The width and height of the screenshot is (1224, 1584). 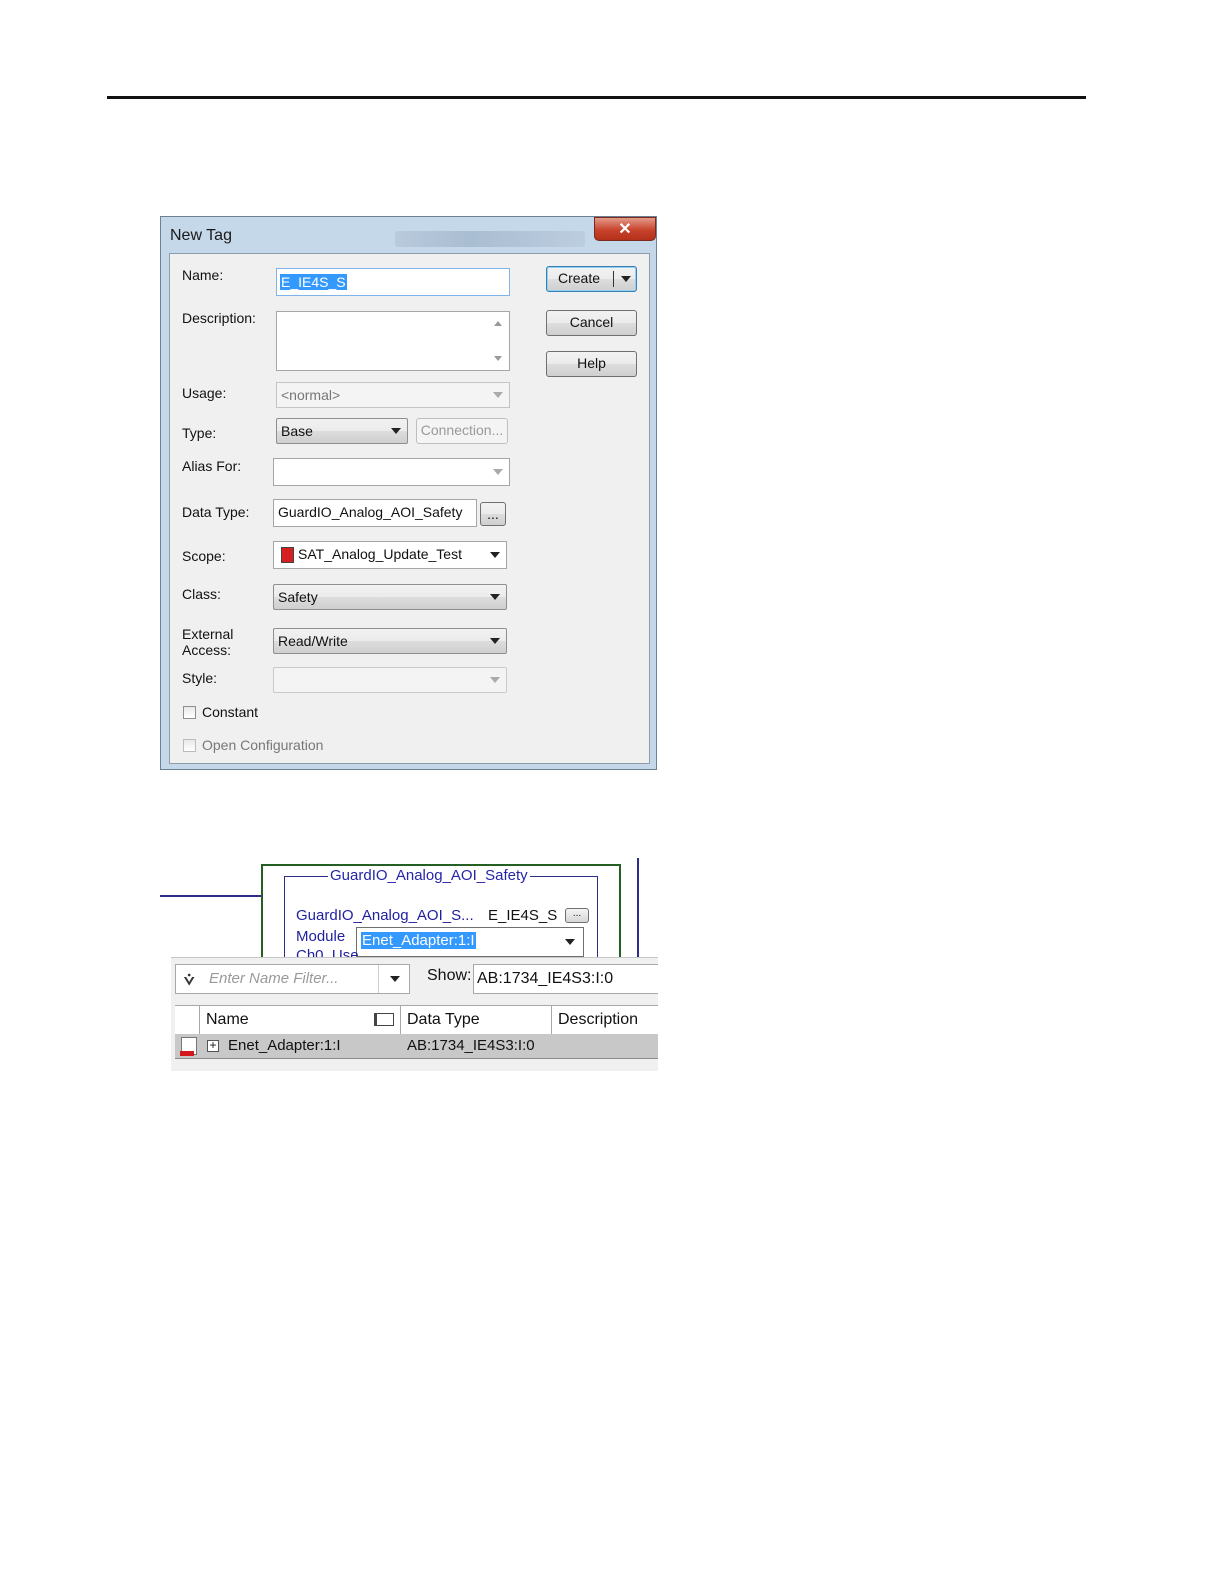 What do you see at coordinates (200, 678) in the screenshot?
I see `style-label: Style:` at bounding box center [200, 678].